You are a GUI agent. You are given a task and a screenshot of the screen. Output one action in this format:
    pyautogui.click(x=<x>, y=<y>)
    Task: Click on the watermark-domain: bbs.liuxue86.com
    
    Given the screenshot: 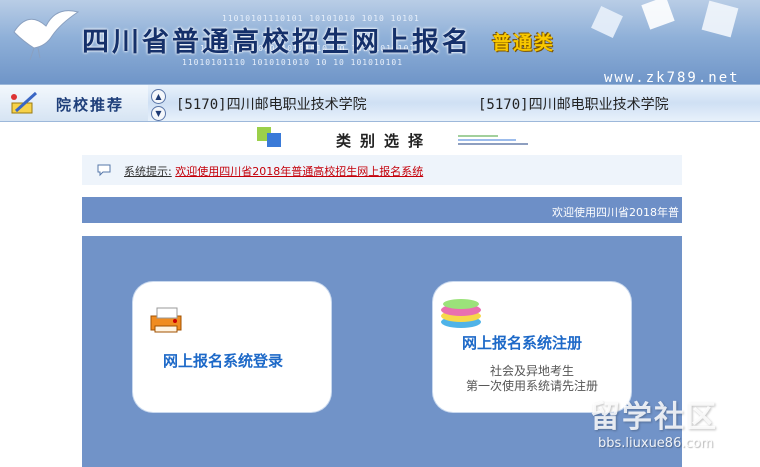 What is the action you would take?
    pyautogui.click(x=656, y=443)
    